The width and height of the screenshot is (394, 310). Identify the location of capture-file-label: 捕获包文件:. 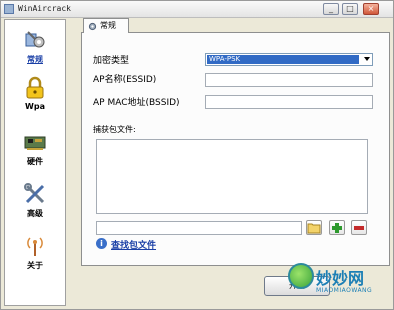
(114, 129).